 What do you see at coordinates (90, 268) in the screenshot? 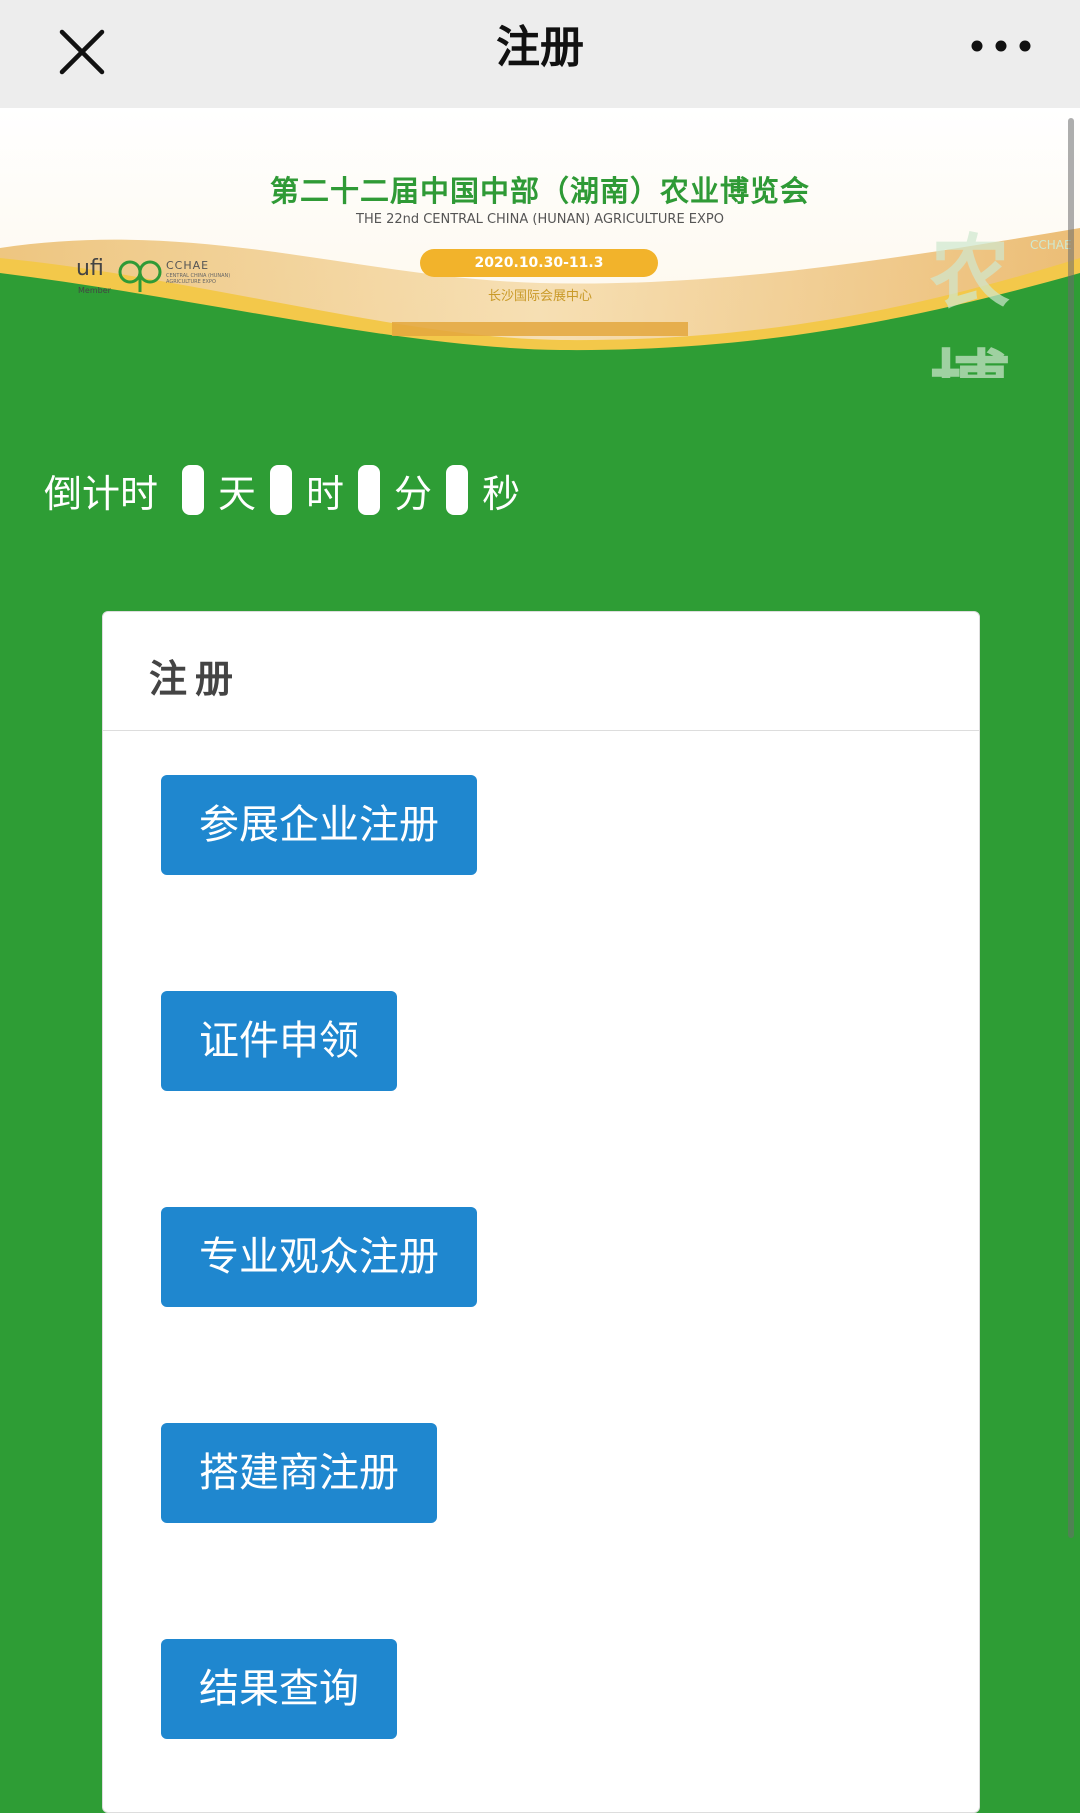
I see `ufi-logo: ufi` at bounding box center [90, 268].